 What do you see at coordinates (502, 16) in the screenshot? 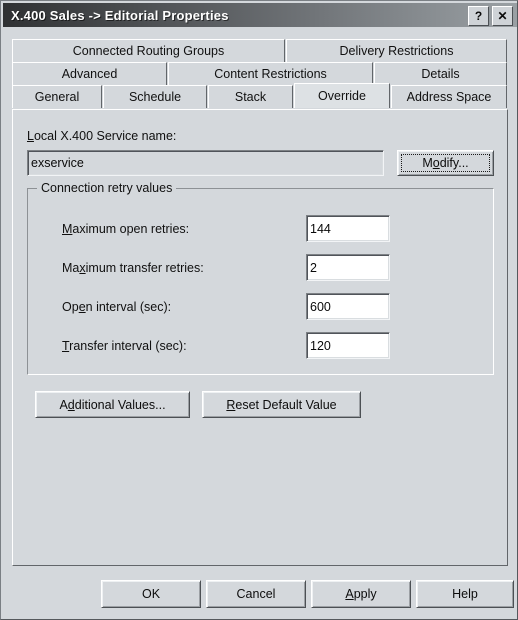
I see `close-icon: ✕` at bounding box center [502, 16].